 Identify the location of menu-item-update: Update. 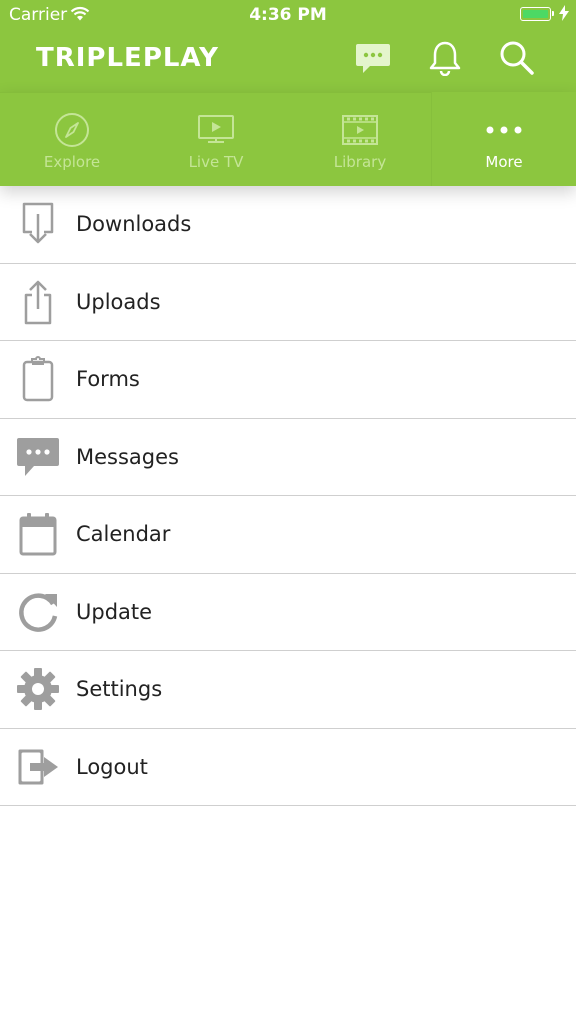
(288, 612).